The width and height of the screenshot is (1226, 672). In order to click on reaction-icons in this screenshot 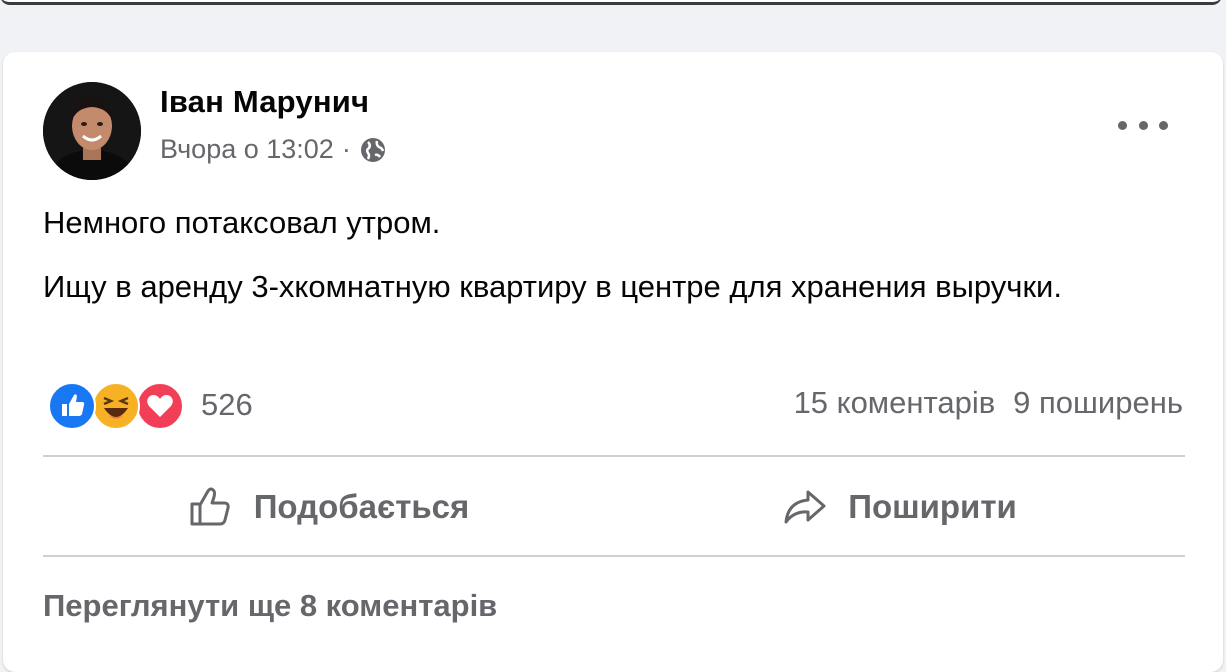, I will do `click(116, 406)`.